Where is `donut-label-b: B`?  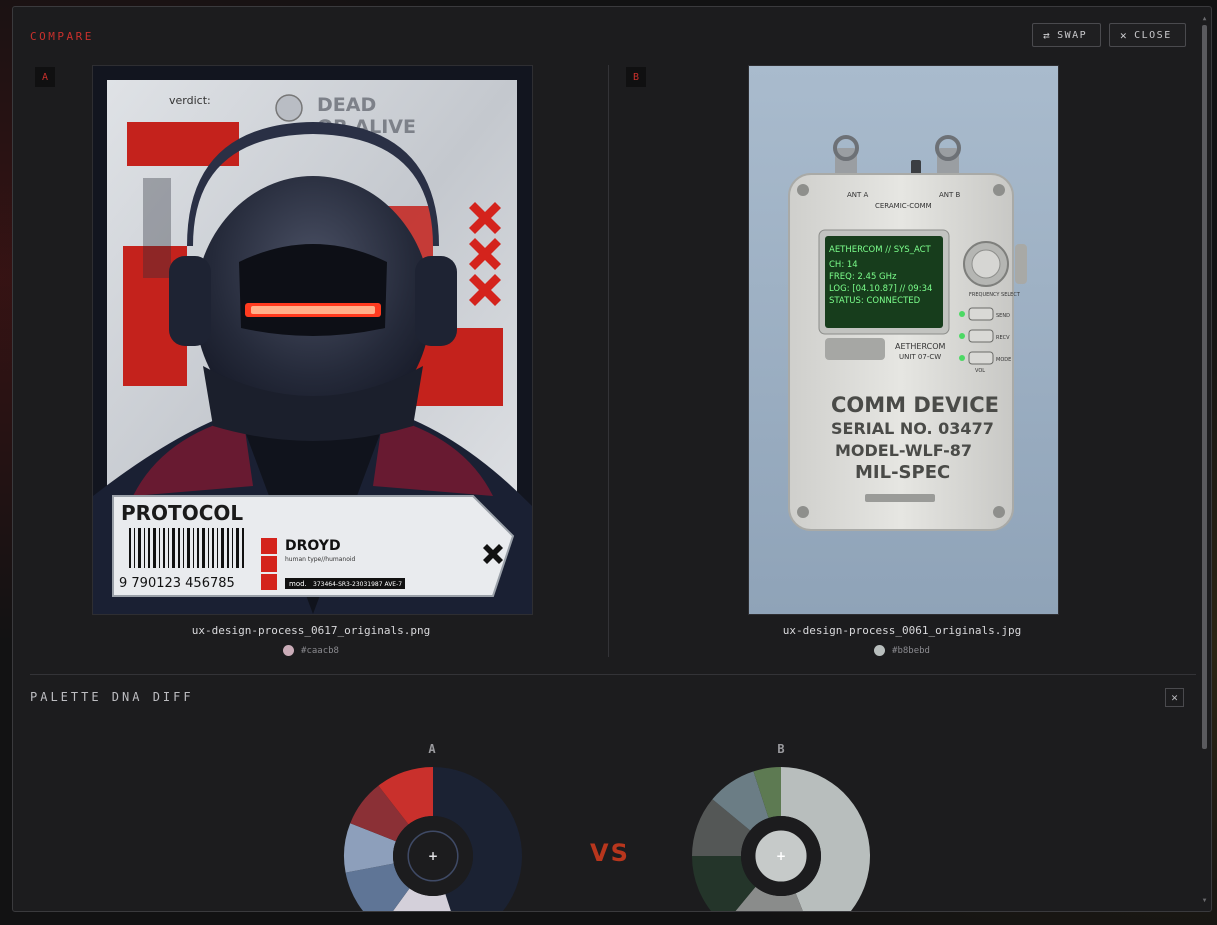 donut-label-b: B is located at coordinates (781, 749).